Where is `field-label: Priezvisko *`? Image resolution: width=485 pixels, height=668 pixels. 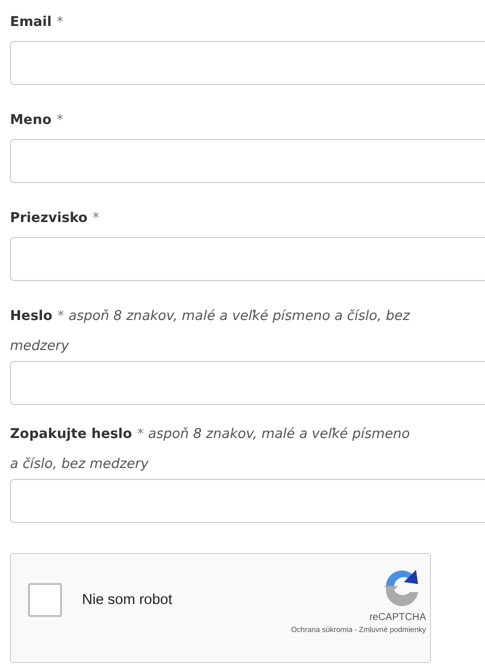 field-label: Priezvisko * is located at coordinates (55, 218).